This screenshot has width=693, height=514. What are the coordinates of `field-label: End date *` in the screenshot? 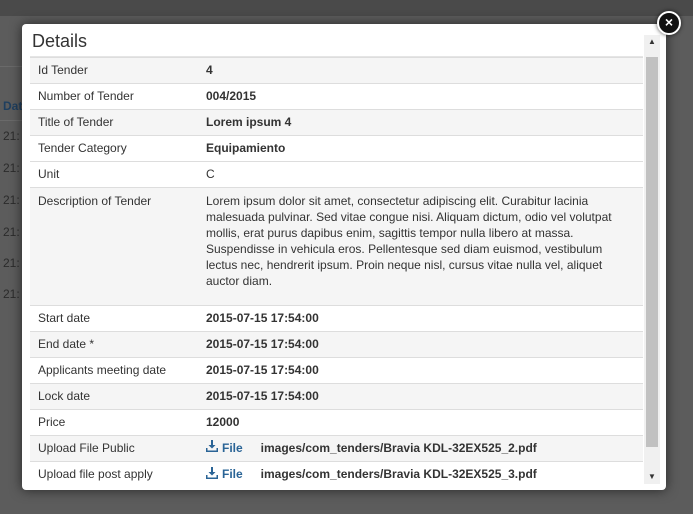 It's located at (114, 344).